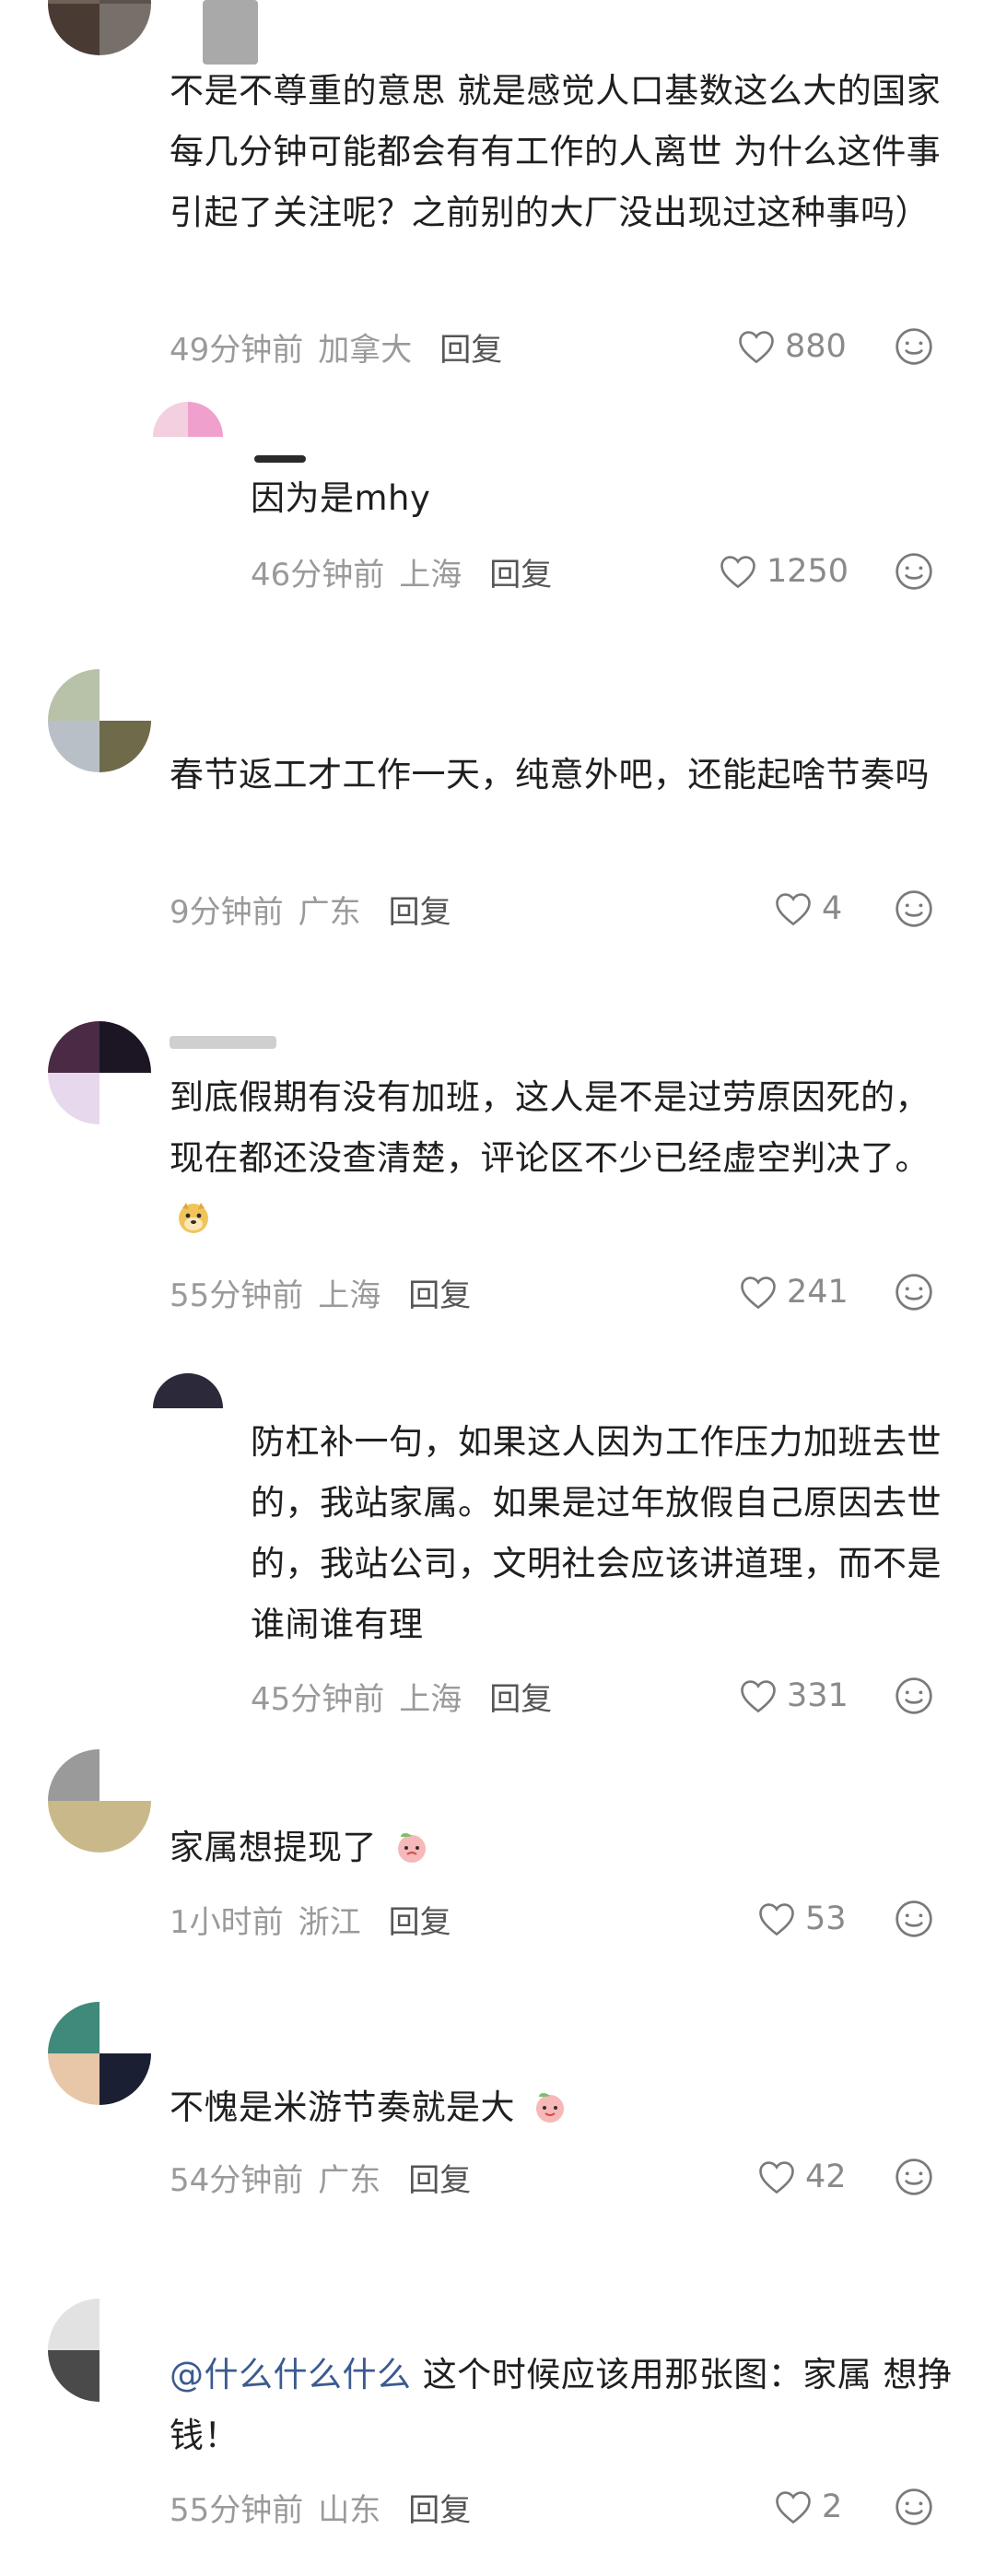  I want to click on comment-text: 春节返工才工作一天，纯意外吧，还能起啥节奏吗, so click(550, 774).